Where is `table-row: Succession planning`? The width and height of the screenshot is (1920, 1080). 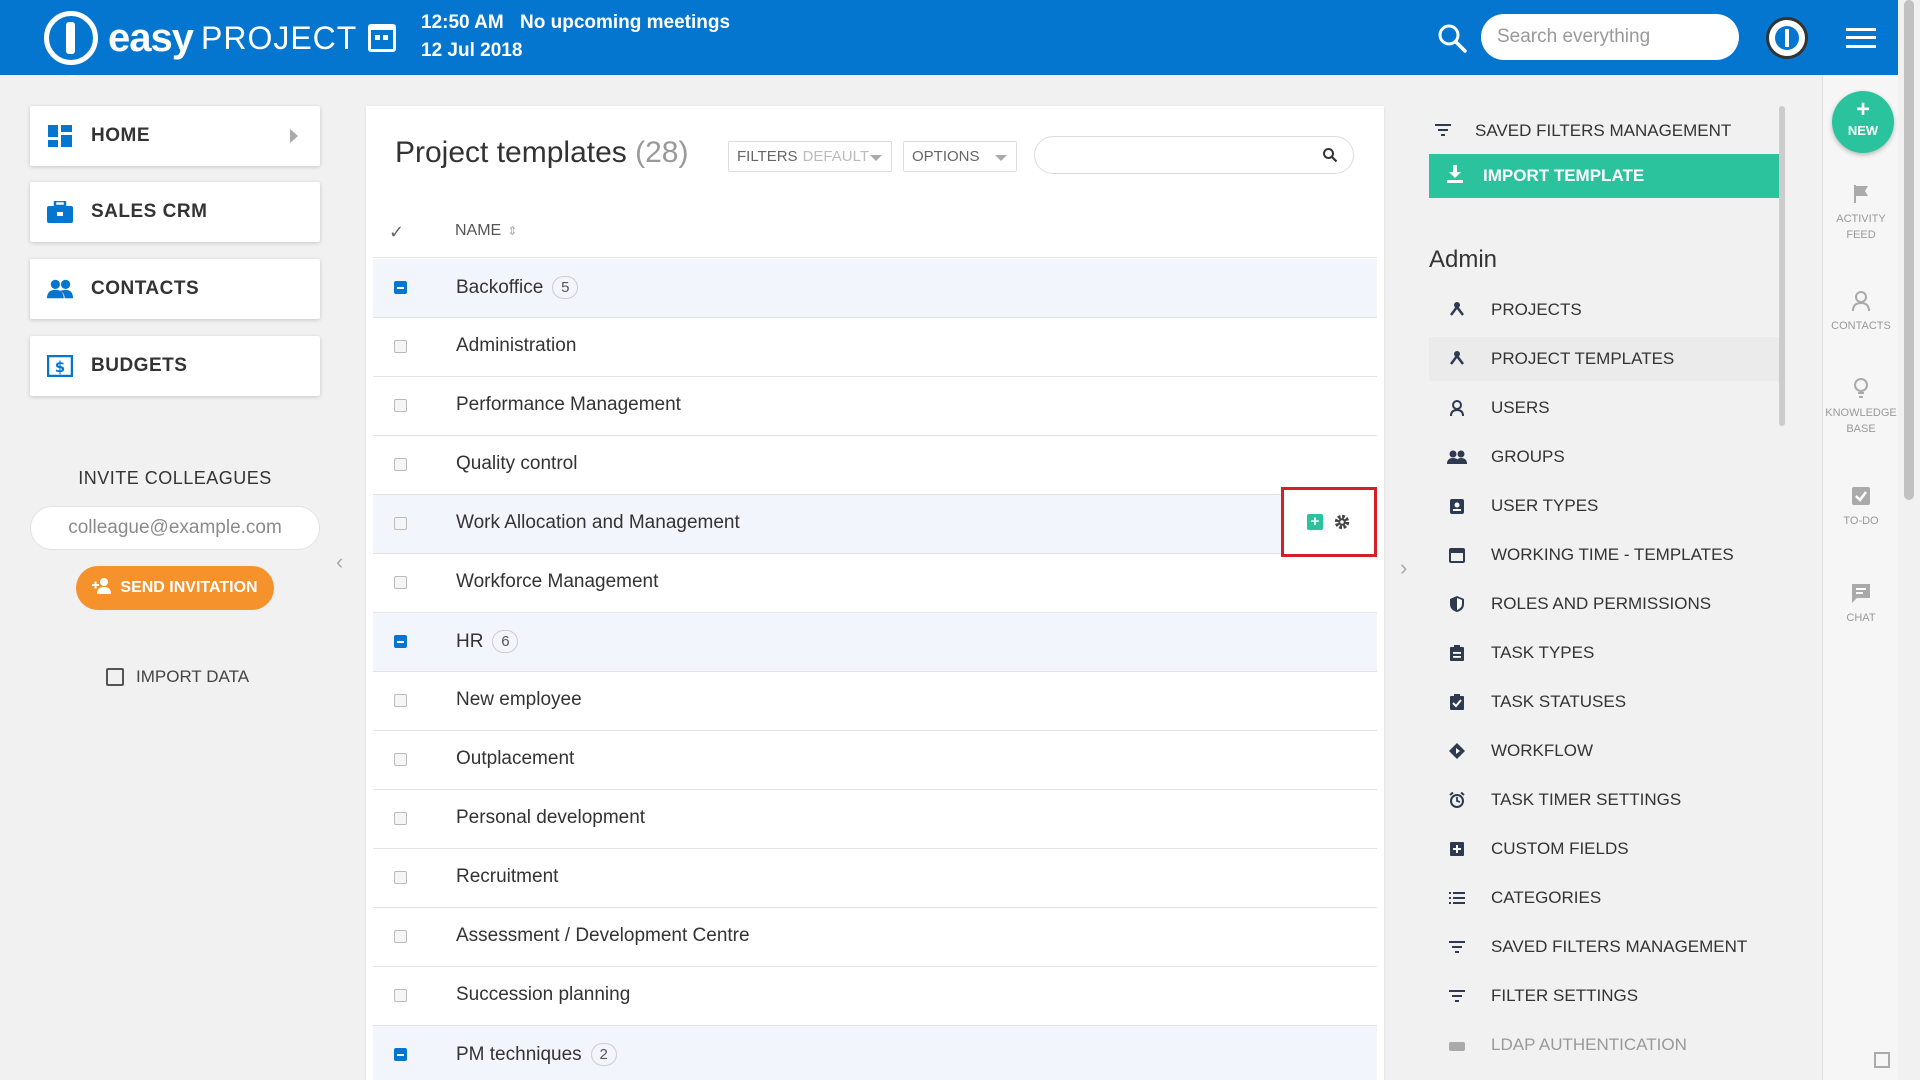
table-row: Succession planning is located at coordinates (875, 996).